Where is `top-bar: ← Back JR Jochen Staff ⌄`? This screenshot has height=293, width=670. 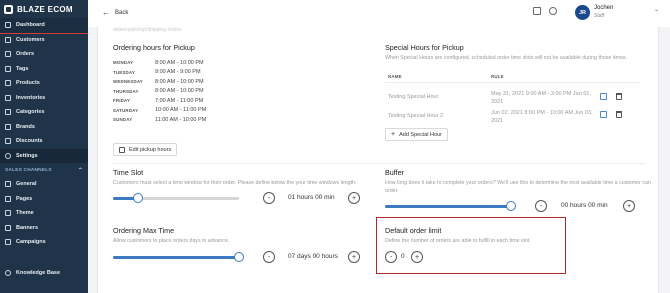 top-bar: ← Back JR Jochen Staff ⌄ is located at coordinates (379, 13).